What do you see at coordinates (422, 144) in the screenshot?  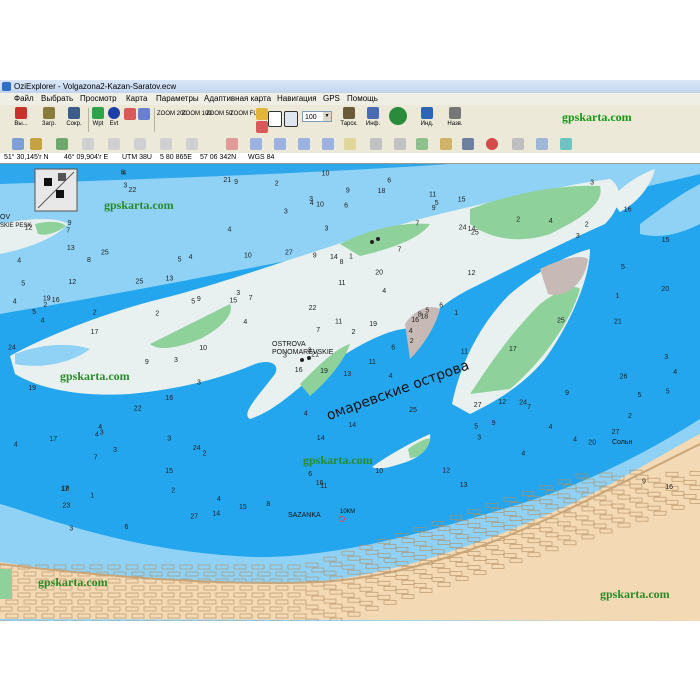 I see `pencil-icon` at bounding box center [422, 144].